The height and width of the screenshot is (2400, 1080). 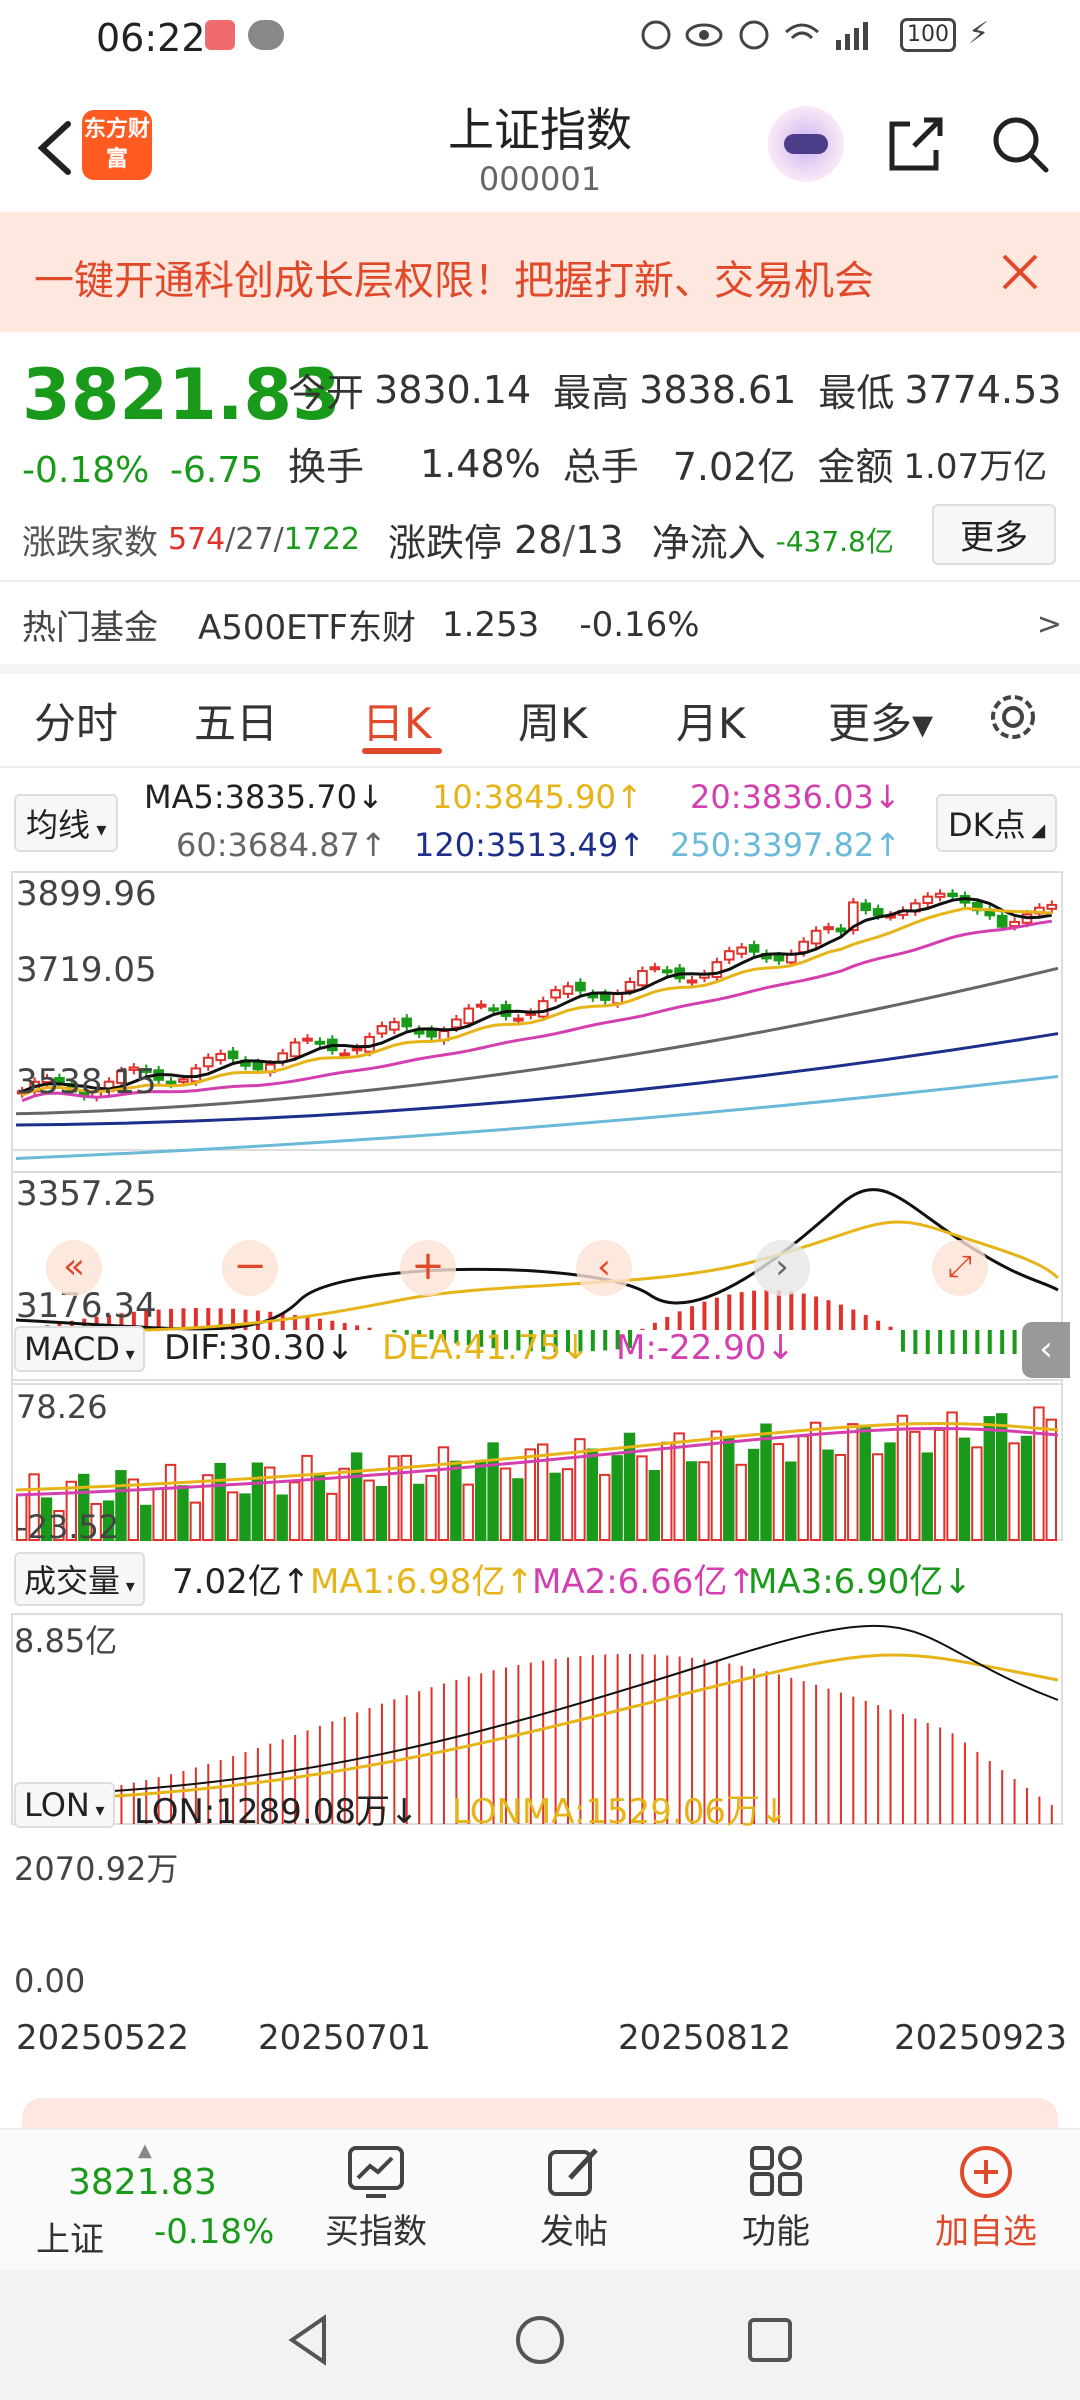 I want to click on post-button: 发帖, so click(x=574, y=2204).